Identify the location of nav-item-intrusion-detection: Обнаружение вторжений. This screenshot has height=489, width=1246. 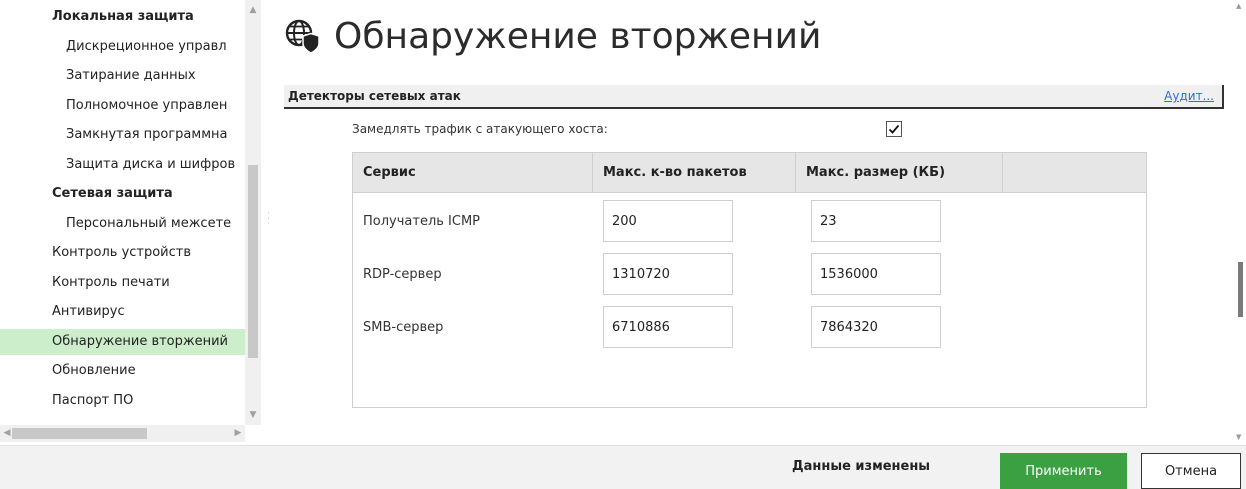
(122, 341).